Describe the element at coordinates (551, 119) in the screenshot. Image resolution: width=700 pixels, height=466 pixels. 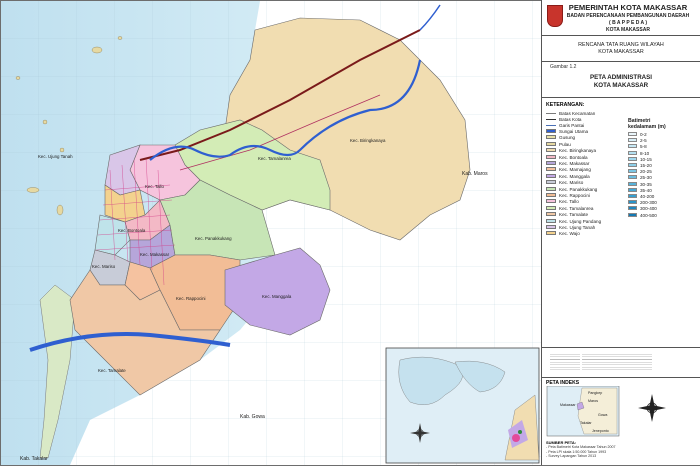
I see `legend-line-swatch` at that location.